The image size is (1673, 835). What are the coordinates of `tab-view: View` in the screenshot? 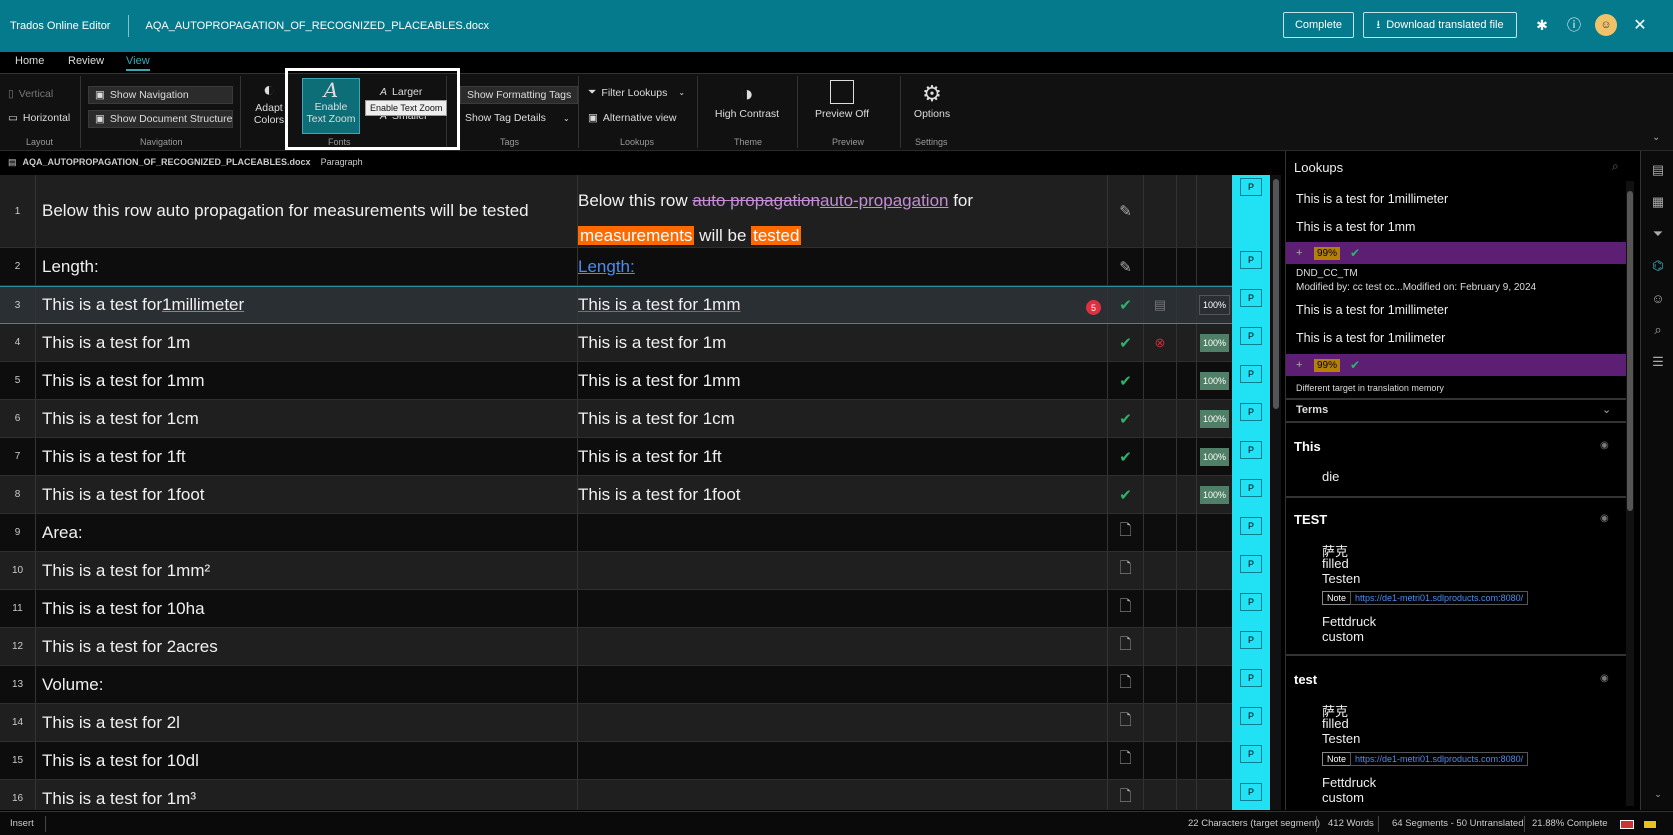 It's located at (138, 63).